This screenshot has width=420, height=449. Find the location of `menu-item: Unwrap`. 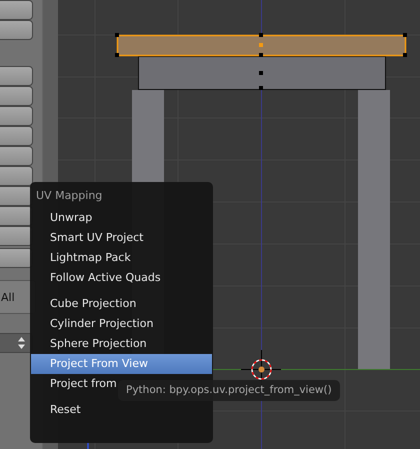

menu-item: Unwrap is located at coordinates (121, 218).